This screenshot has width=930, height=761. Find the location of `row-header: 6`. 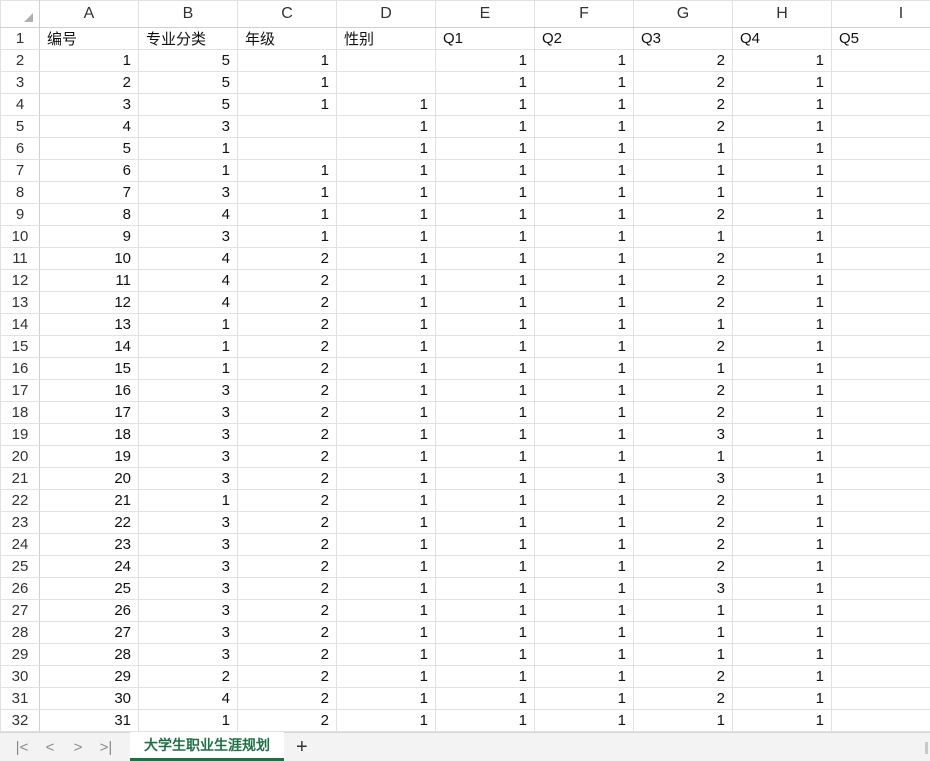

row-header: 6 is located at coordinates (20, 148).